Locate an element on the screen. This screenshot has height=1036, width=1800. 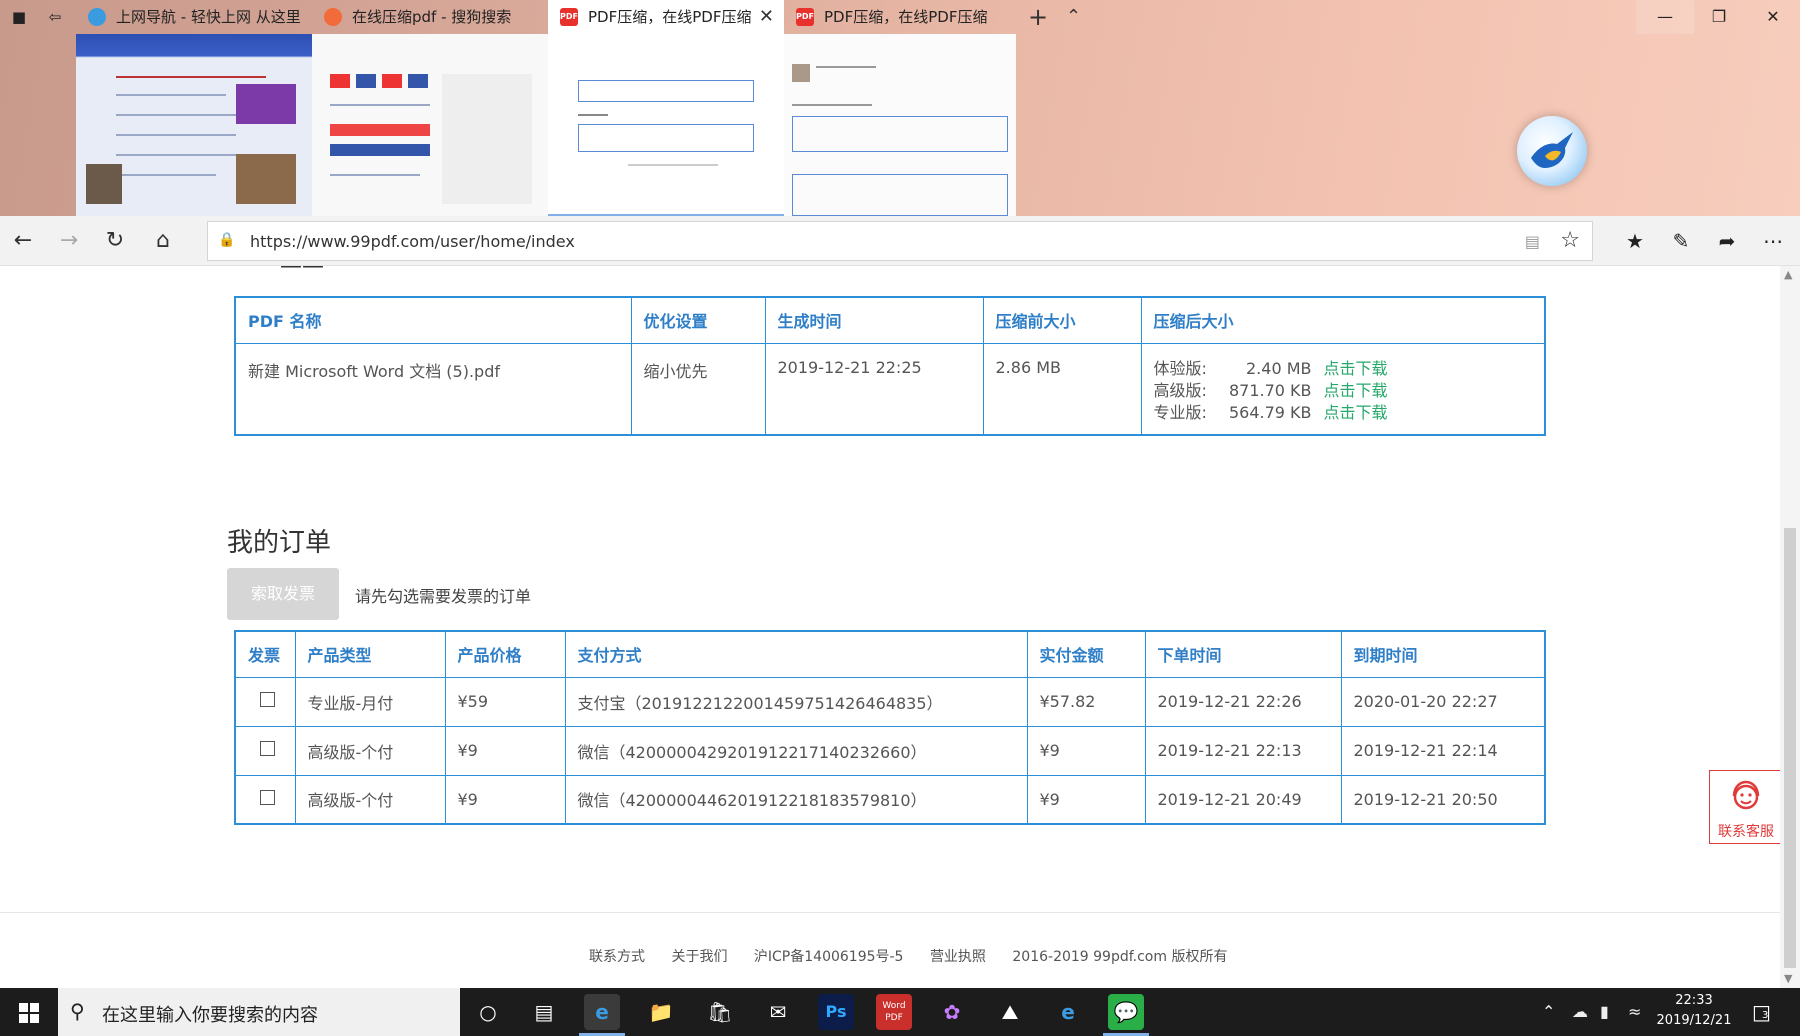
wechat-icon: 💬 is located at coordinates (1126, 1012).